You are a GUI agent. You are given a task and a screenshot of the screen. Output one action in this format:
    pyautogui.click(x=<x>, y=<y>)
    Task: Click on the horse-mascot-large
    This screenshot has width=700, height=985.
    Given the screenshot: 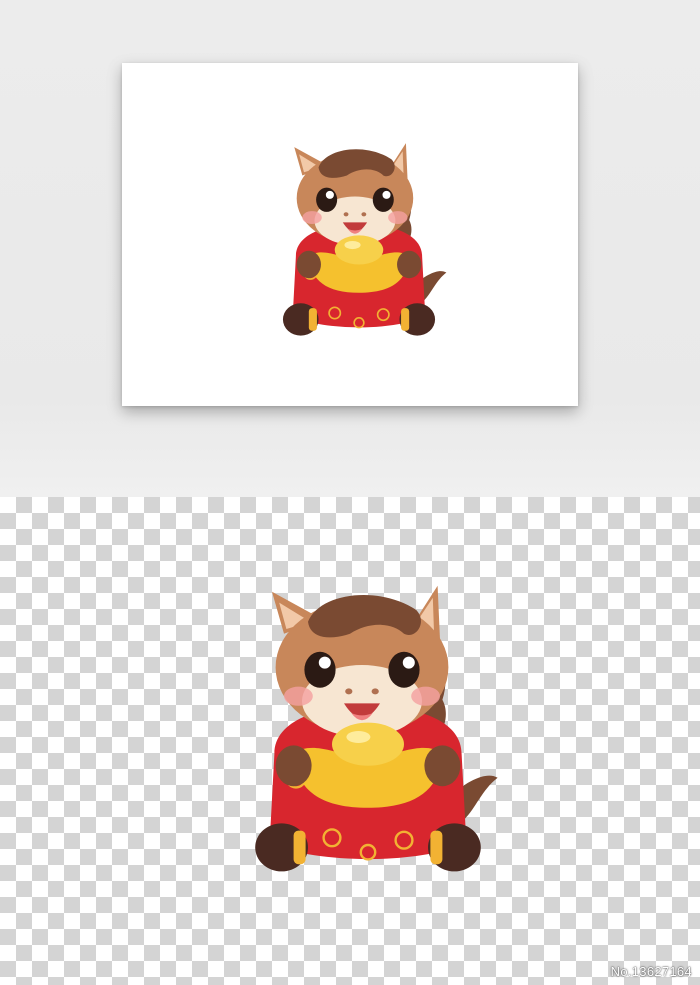 What is the action you would take?
    pyautogui.click(x=376, y=728)
    